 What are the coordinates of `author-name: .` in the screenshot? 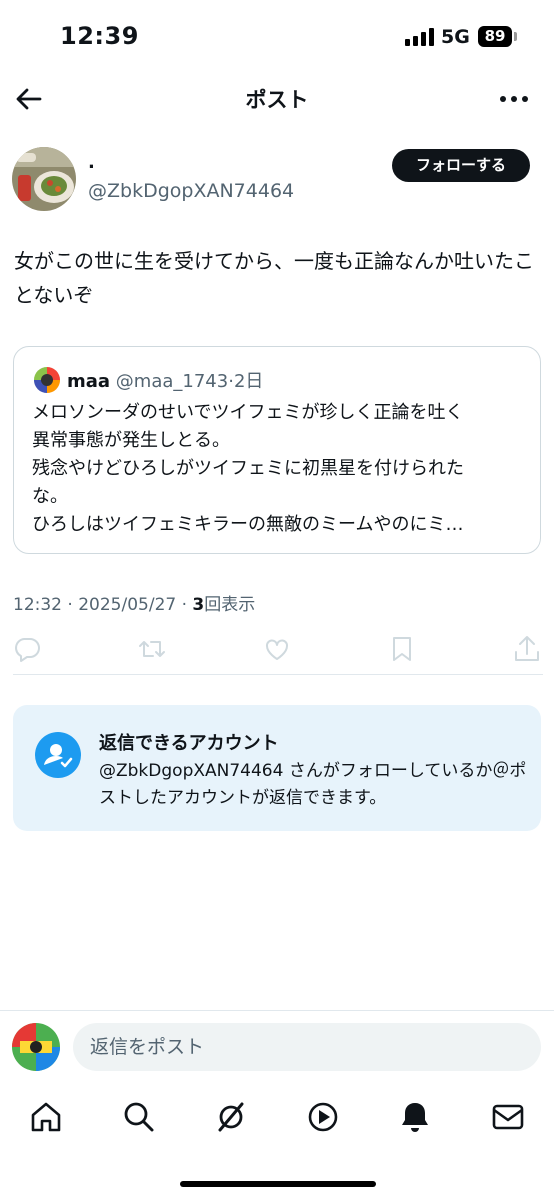 It's located at (91, 162).